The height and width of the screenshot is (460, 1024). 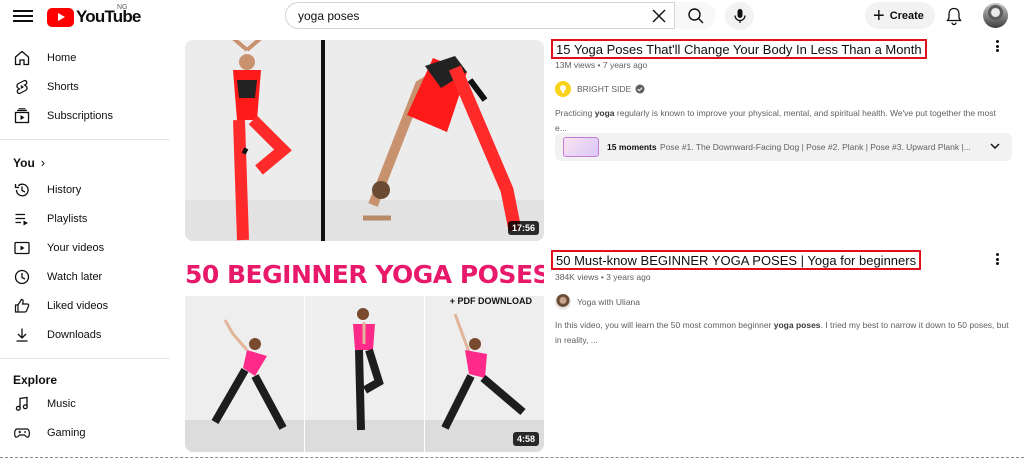 I want to click on moments-count: 15 moments, so click(x=632, y=147).